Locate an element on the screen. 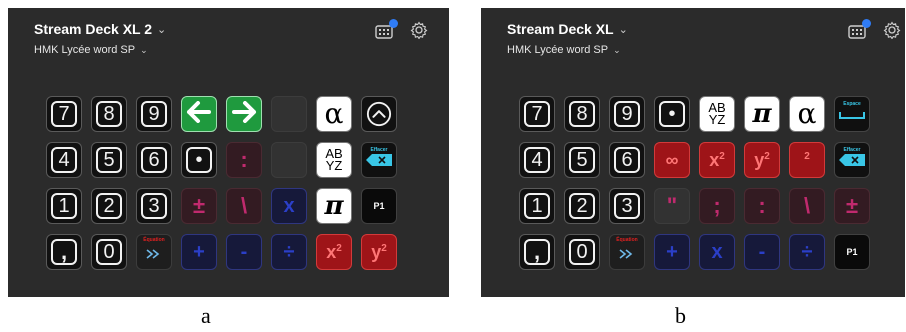  key-text: y is located at coordinates (376, 251).